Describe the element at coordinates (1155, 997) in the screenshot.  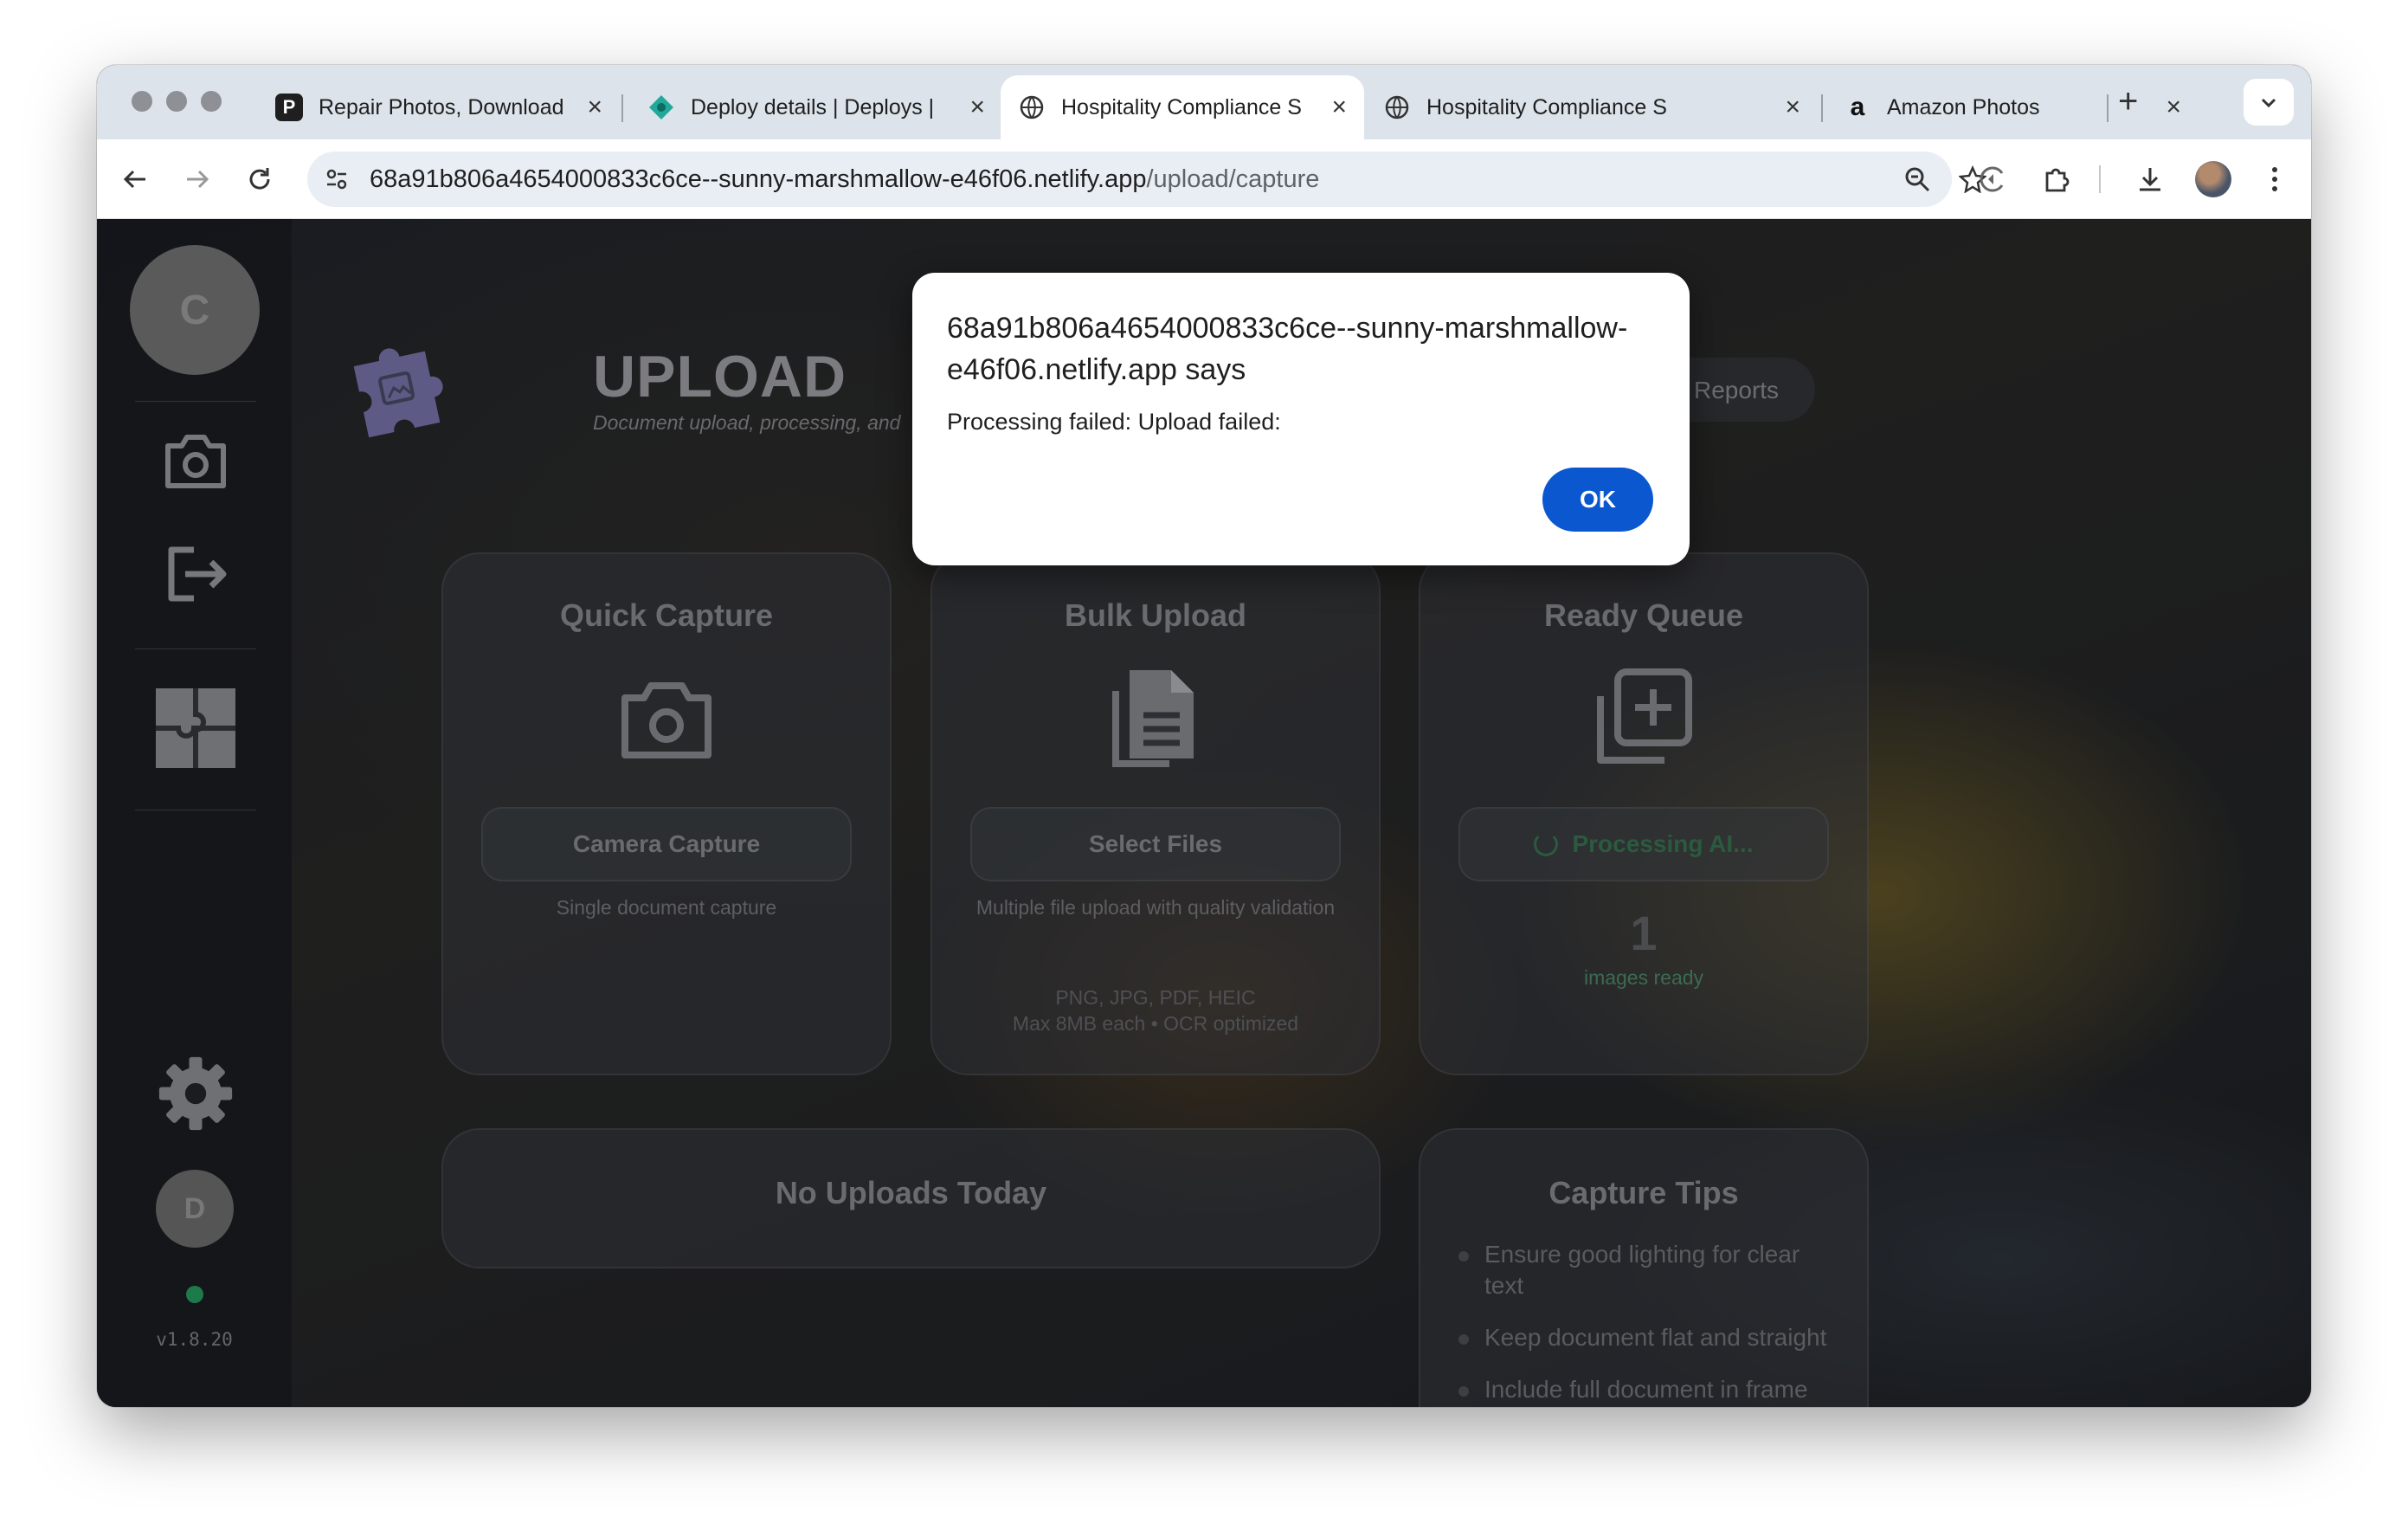
I see `file-formats: PNG, JPG, PDF, HEIC` at that location.